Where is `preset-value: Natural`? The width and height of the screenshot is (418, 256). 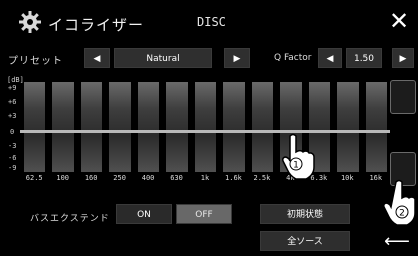 preset-value: Natural is located at coordinates (163, 58).